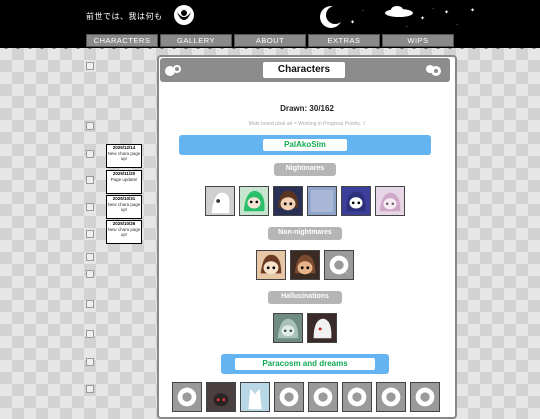  I want to click on site-header: 前世では、我は何も ✦ · ✦ · ✦ · ✦ ·, so click(270, 17).